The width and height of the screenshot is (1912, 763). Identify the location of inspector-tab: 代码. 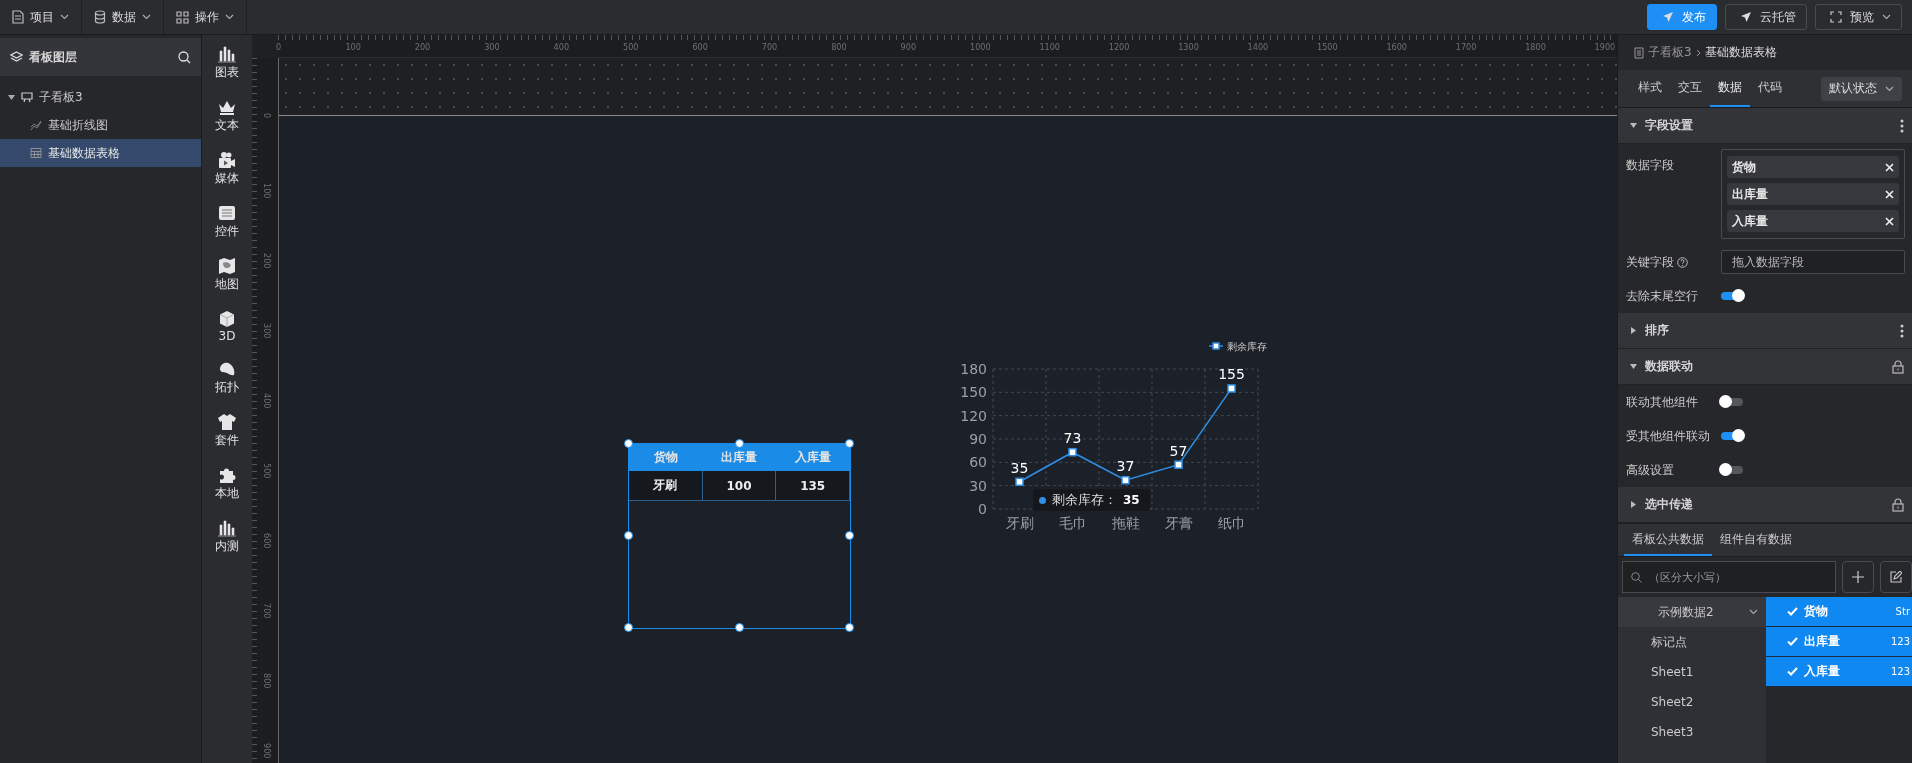
(1770, 88).